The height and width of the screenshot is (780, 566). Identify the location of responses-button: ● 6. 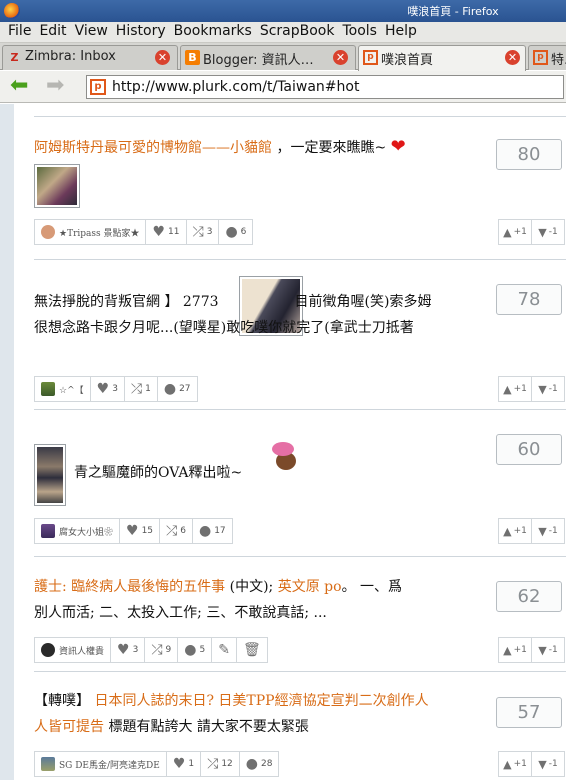
(236, 232).